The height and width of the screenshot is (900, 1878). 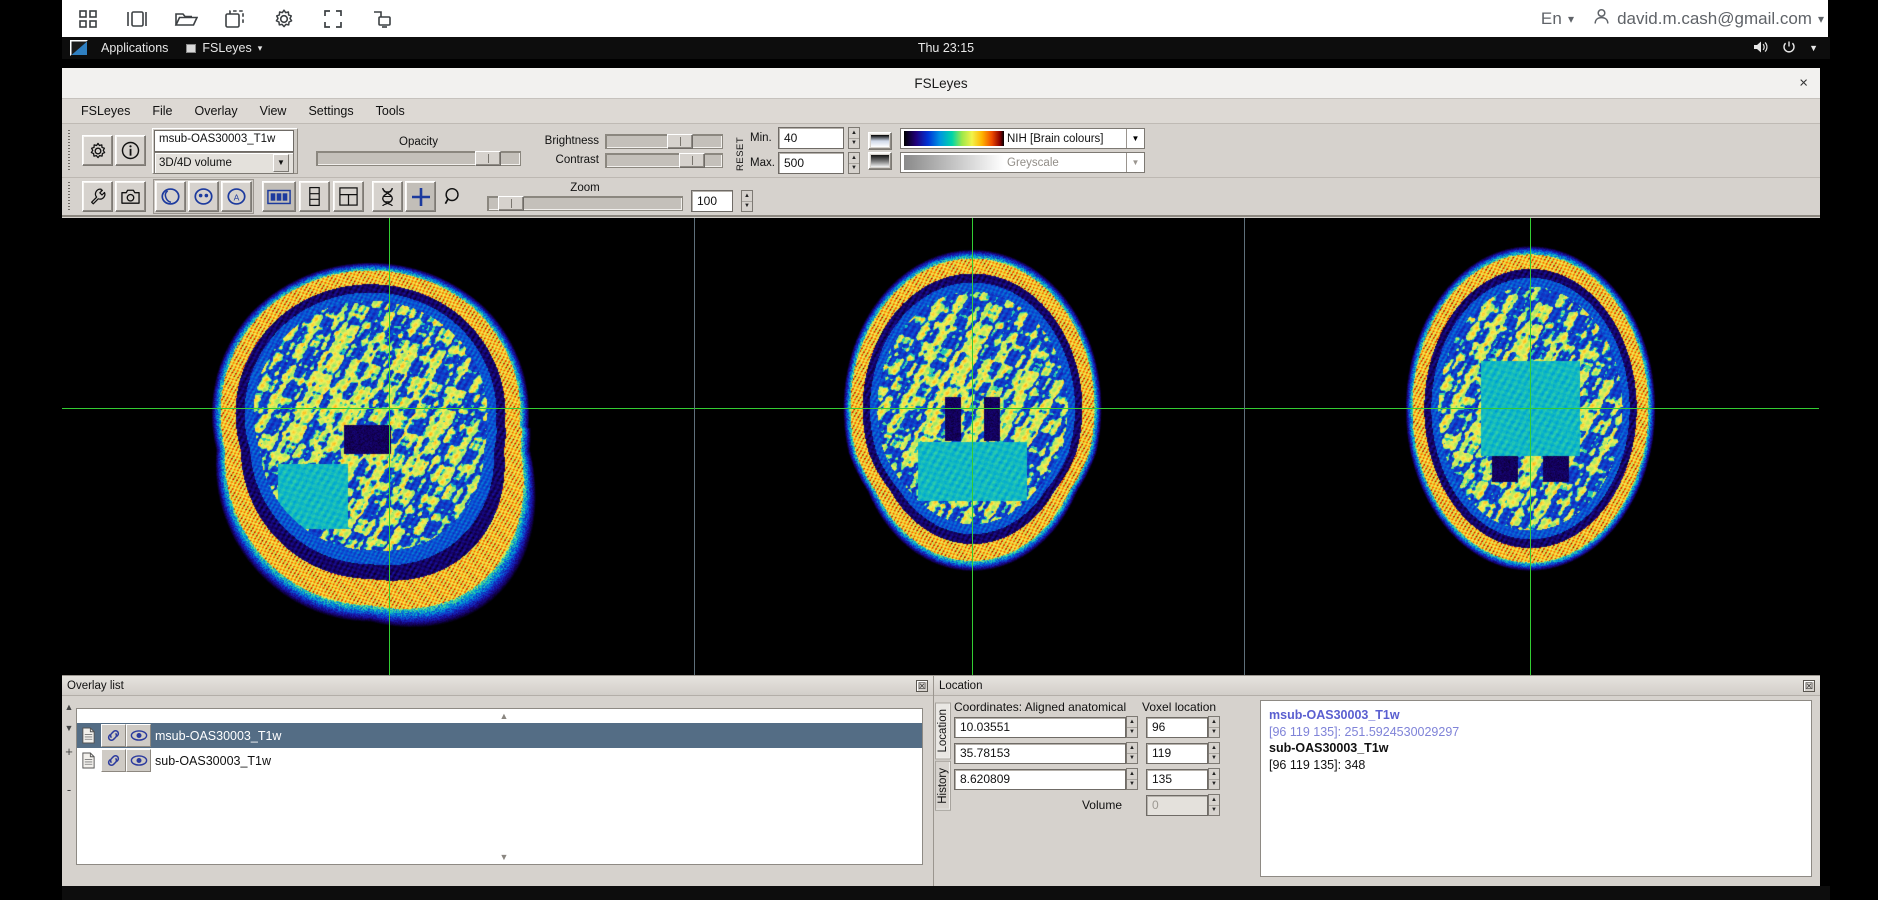 I want to click on sidebar-panel-icon, so click(x=137, y=19).